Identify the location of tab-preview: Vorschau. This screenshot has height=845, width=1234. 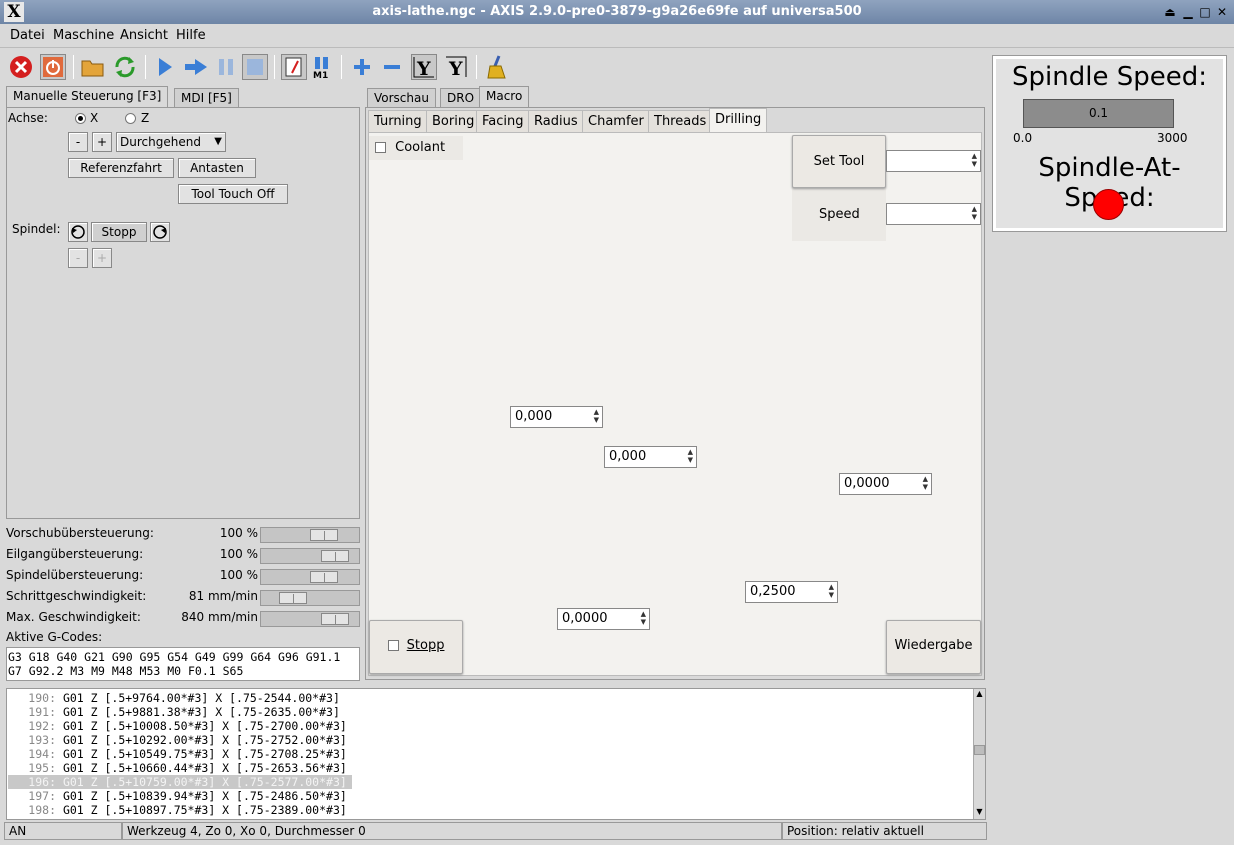
(401, 98).